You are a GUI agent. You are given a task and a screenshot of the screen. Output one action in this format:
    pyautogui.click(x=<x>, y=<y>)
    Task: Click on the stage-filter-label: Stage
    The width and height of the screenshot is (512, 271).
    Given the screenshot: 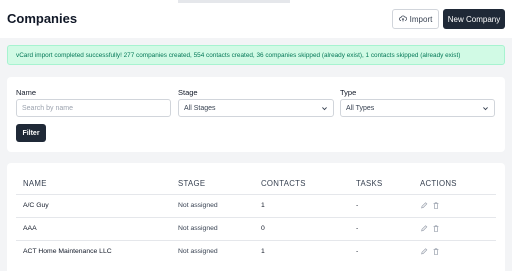 What is the action you would take?
    pyautogui.click(x=188, y=92)
    